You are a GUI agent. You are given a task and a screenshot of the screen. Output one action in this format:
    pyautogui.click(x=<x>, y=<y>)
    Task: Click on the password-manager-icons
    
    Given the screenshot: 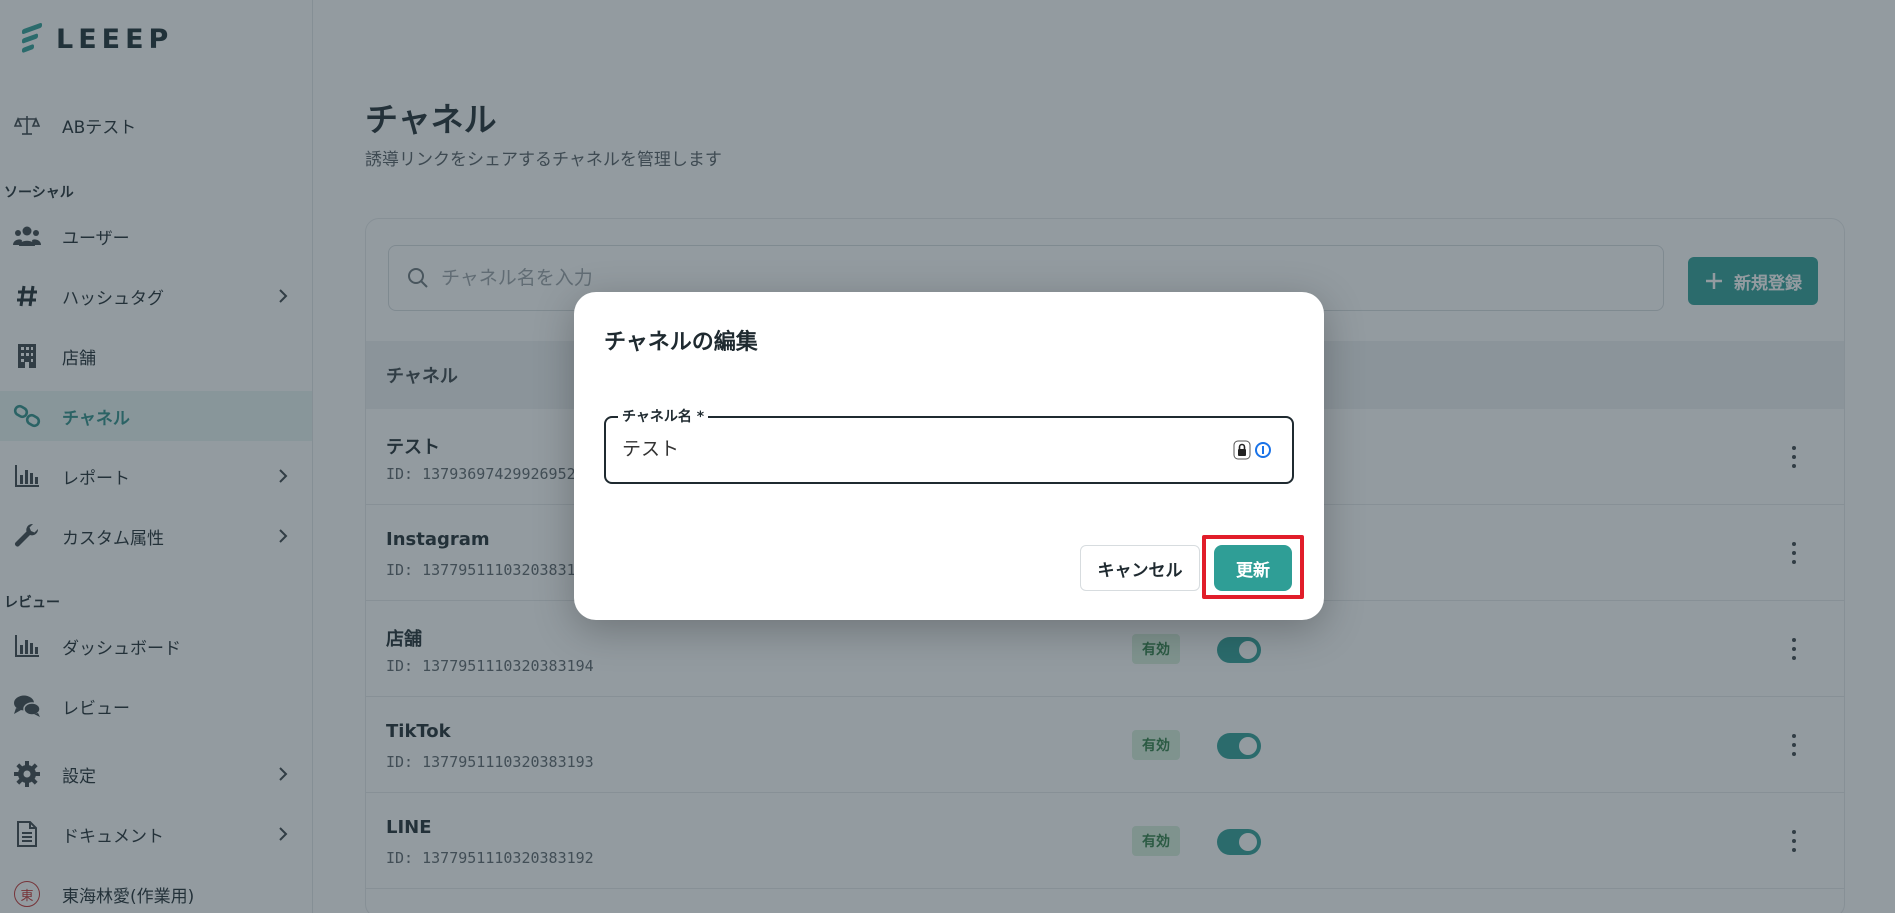 What is the action you would take?
    pyautogui.click(x=1252, y=450)
    